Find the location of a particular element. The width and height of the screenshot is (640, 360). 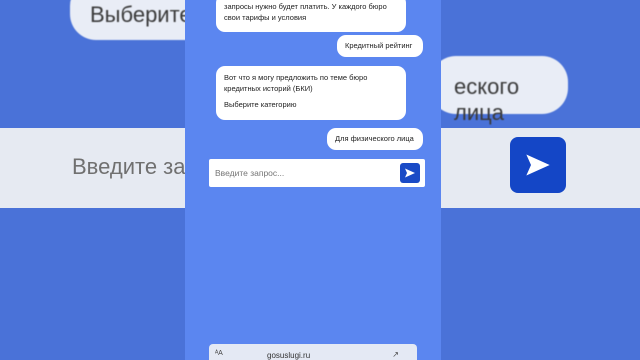

bg-send-button is located at coordinates (538, 165).